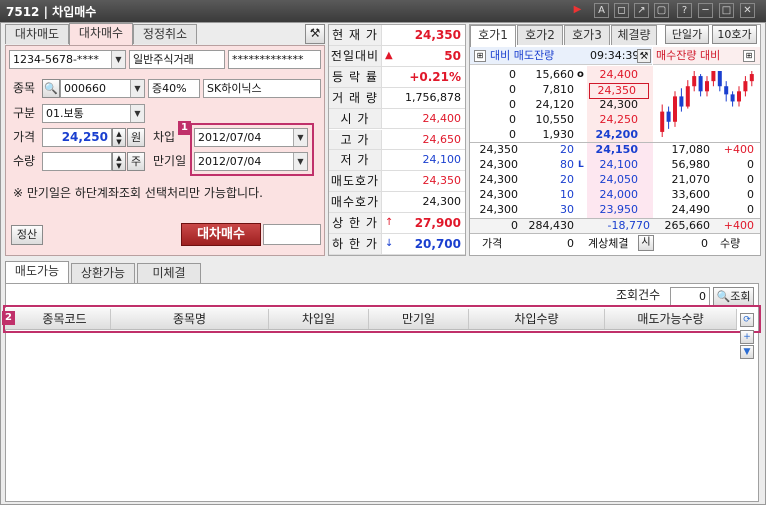 This screenshot has width=766, height=505. What do you see at coordinates (615, 142) in the screenshot?
I see `divider` at bounding box center [615, 142].